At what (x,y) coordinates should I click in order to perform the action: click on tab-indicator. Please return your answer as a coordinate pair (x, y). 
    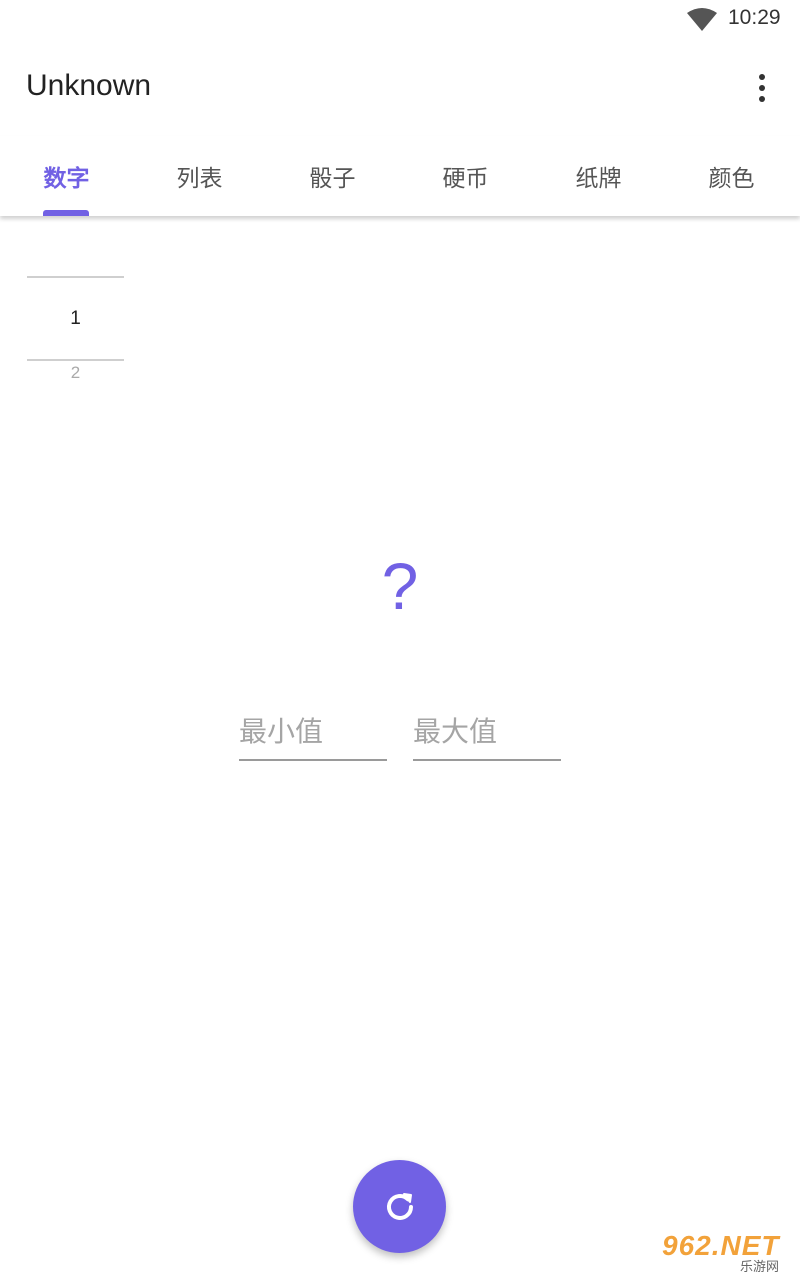
    Looking at the image, I should click on (66, 213).